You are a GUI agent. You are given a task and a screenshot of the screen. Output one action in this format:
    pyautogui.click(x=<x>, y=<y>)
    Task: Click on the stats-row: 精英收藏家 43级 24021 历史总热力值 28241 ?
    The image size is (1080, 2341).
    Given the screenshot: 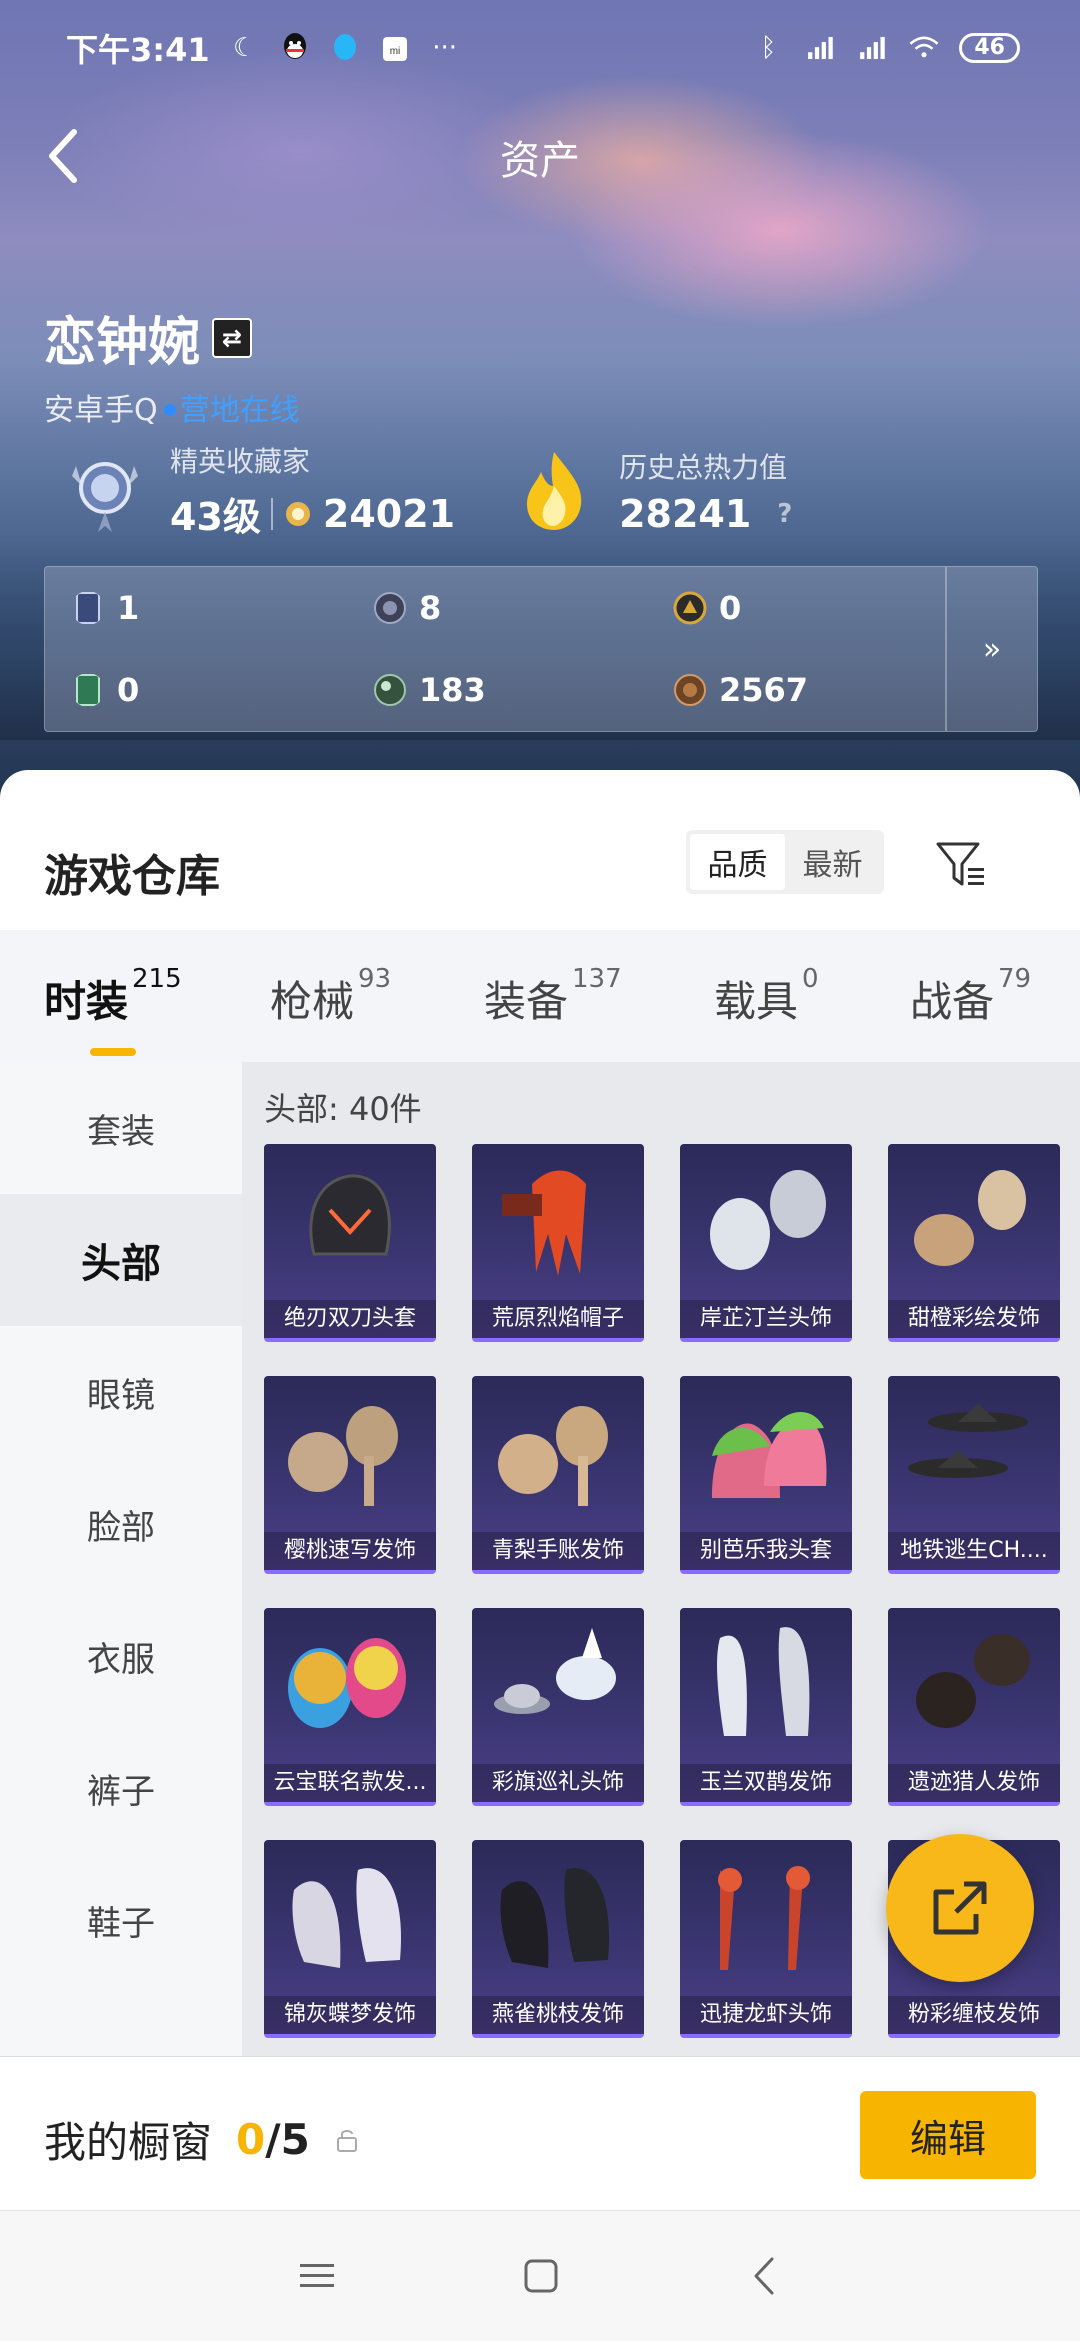 What is the action you would take?
    pyautogui.click(x=455, y=490)
    